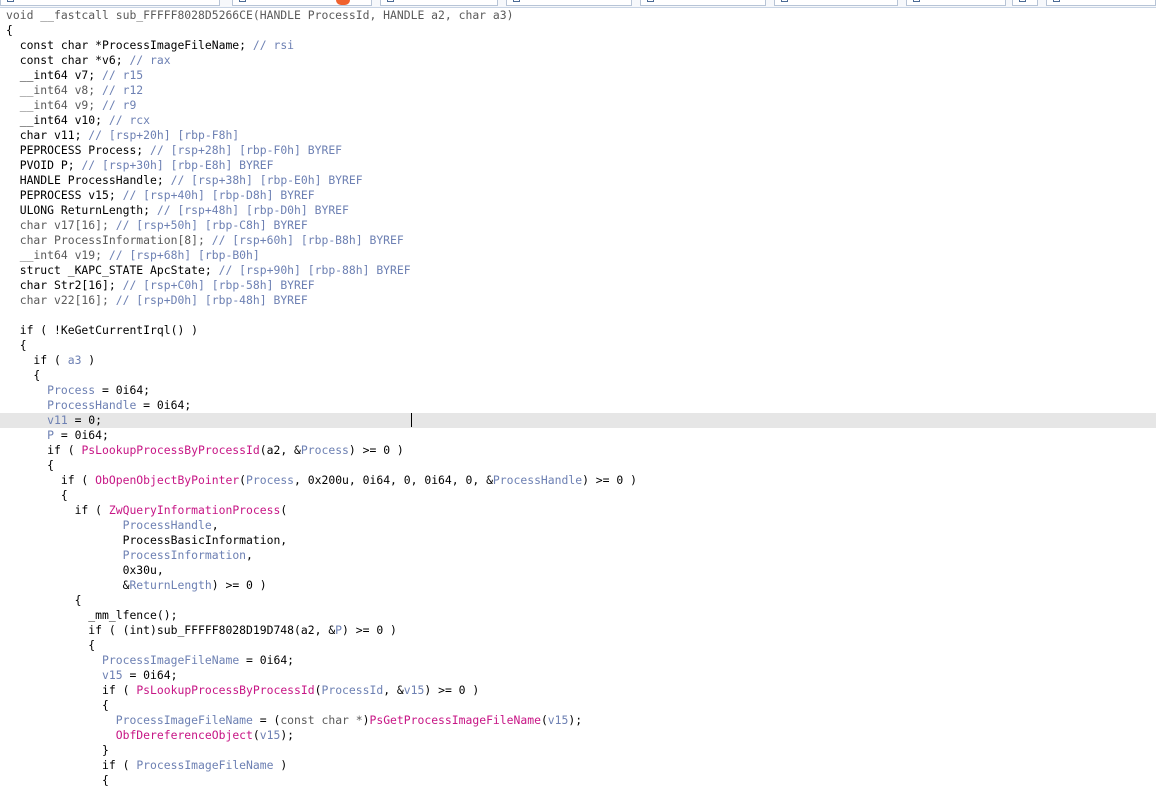  What do you see at coordinates (212, 225) in the screenshot?
I see `variable-token: // [rsp+50h] [rbp-C8h] BYREF` at bounding box center [212, 225].